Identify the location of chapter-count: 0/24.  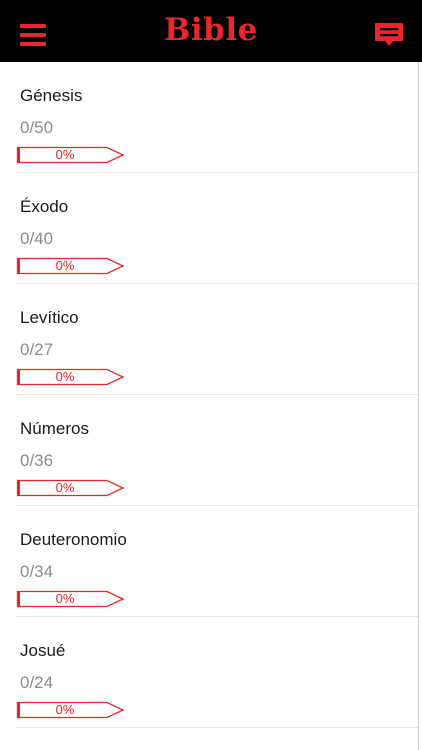
(37, 682).